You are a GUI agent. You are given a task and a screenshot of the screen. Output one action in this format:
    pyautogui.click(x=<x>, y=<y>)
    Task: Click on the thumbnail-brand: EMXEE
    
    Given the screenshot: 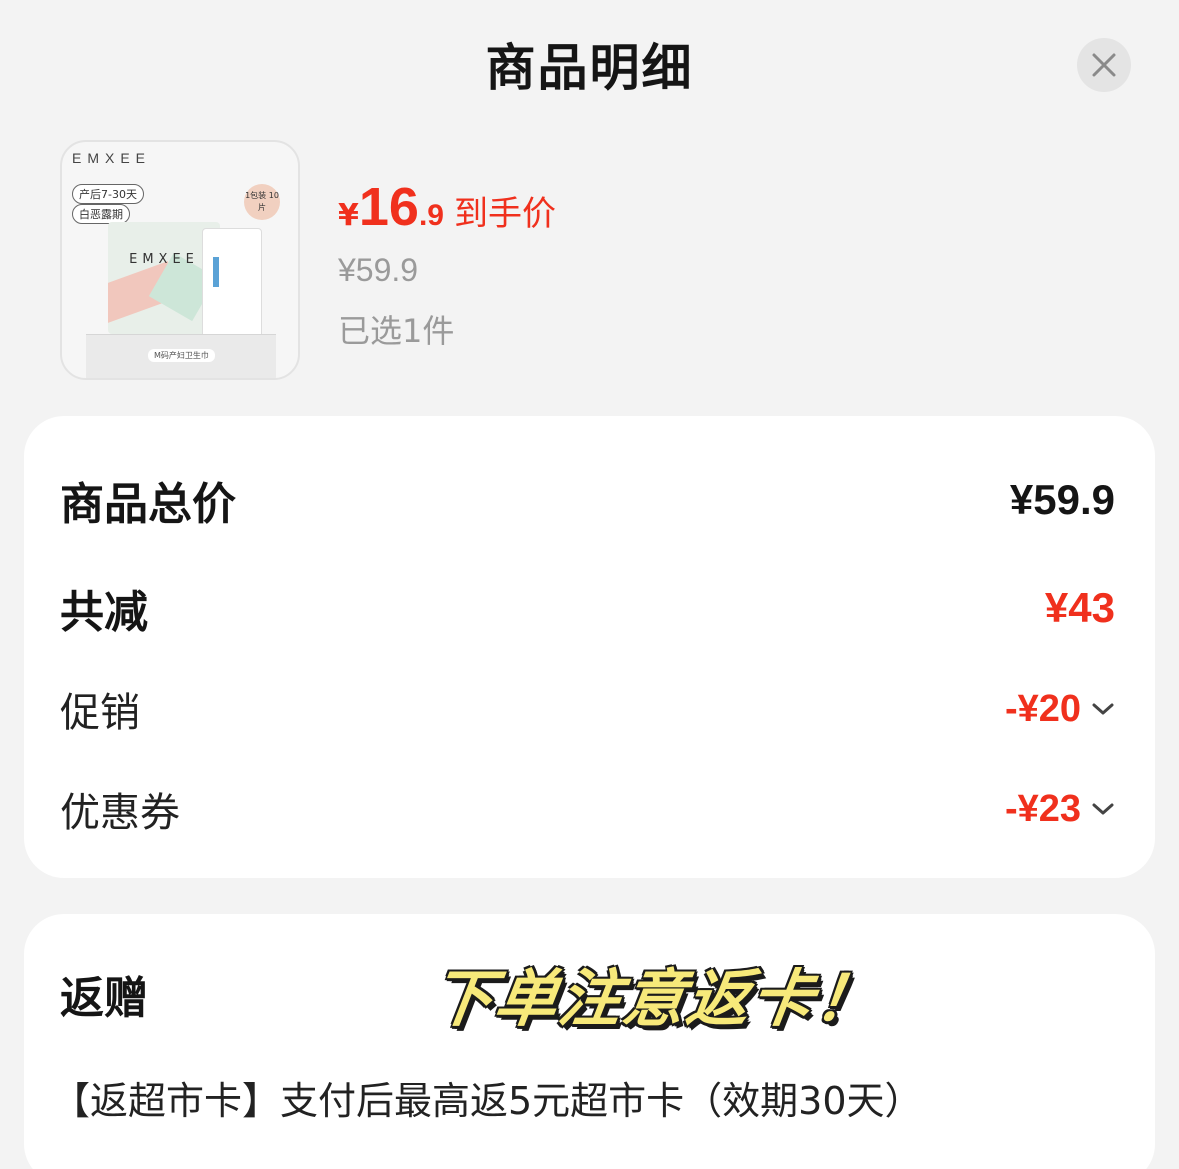 What is the action you would take?
    pyautogui.click(x=112, y=158)
    